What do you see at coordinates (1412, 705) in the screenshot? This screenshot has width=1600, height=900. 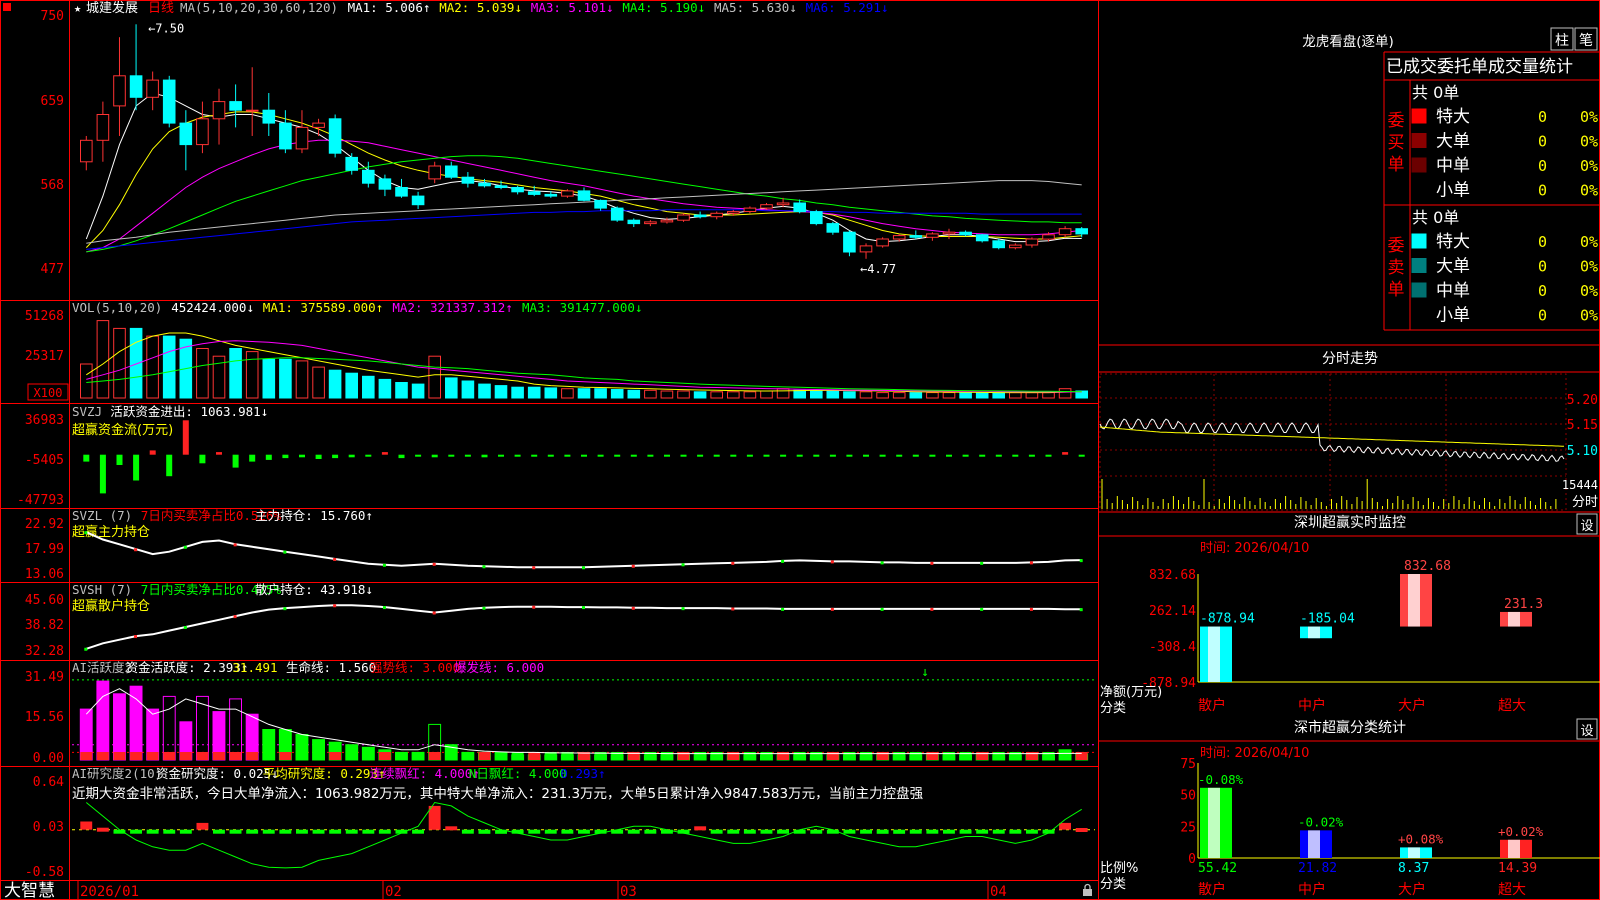 I see `monitor-category: 大户` at bounding box center [1412, 705].